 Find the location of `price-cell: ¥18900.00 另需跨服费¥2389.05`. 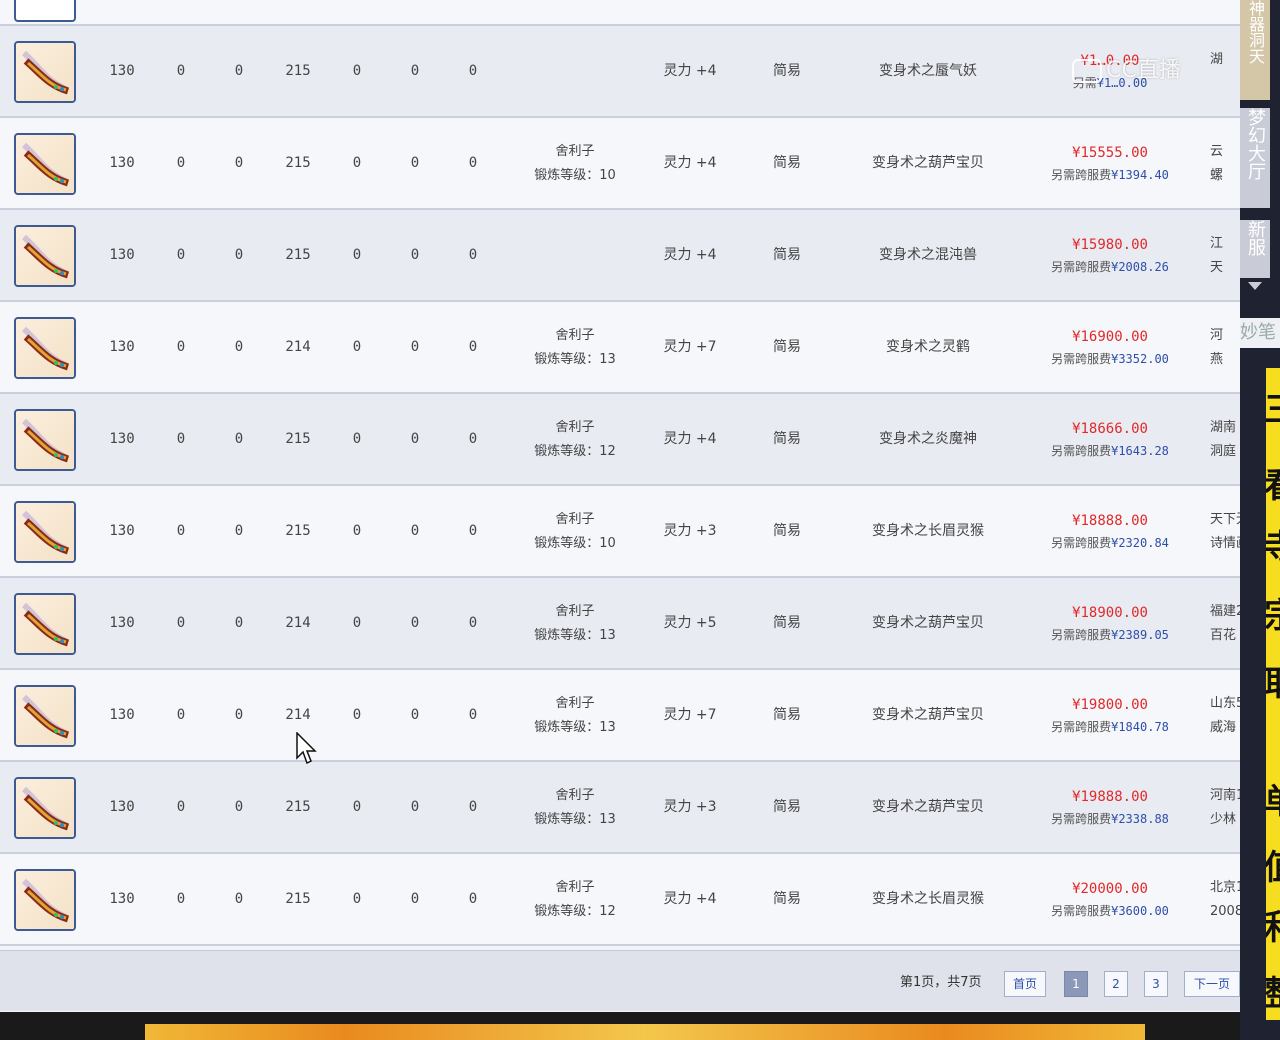

price-cell: ¥18900.00 另需跨服费¥2389.05 is located at coordinates (1110, 624).